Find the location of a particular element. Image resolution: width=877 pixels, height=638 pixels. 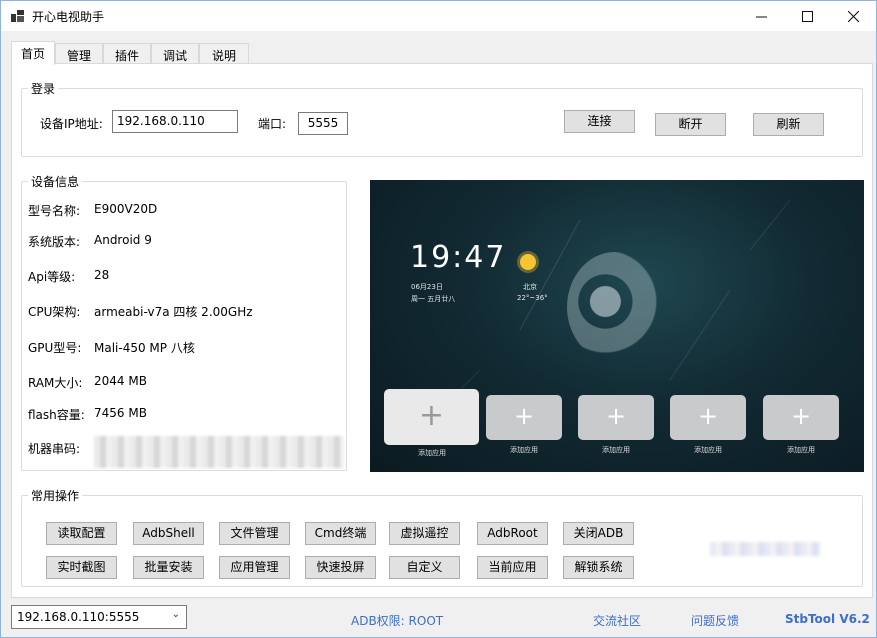

tv-tile-5: + is located at coordinates (801, 417).